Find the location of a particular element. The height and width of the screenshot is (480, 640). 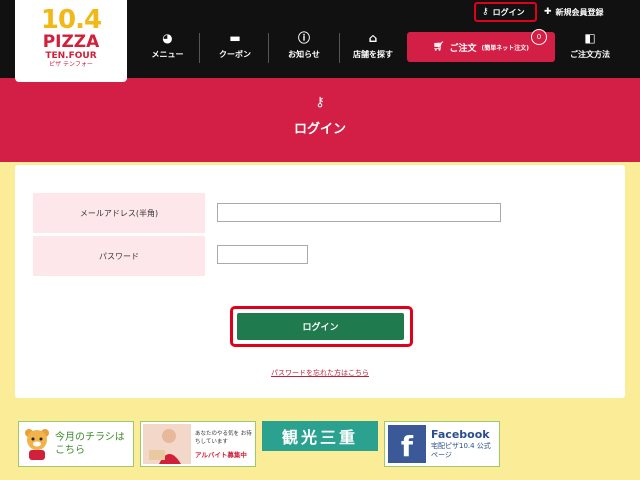

job-banner: あなたのやる気を お待ちしています アルバイト募集中 is located at coordinates (198, 444).